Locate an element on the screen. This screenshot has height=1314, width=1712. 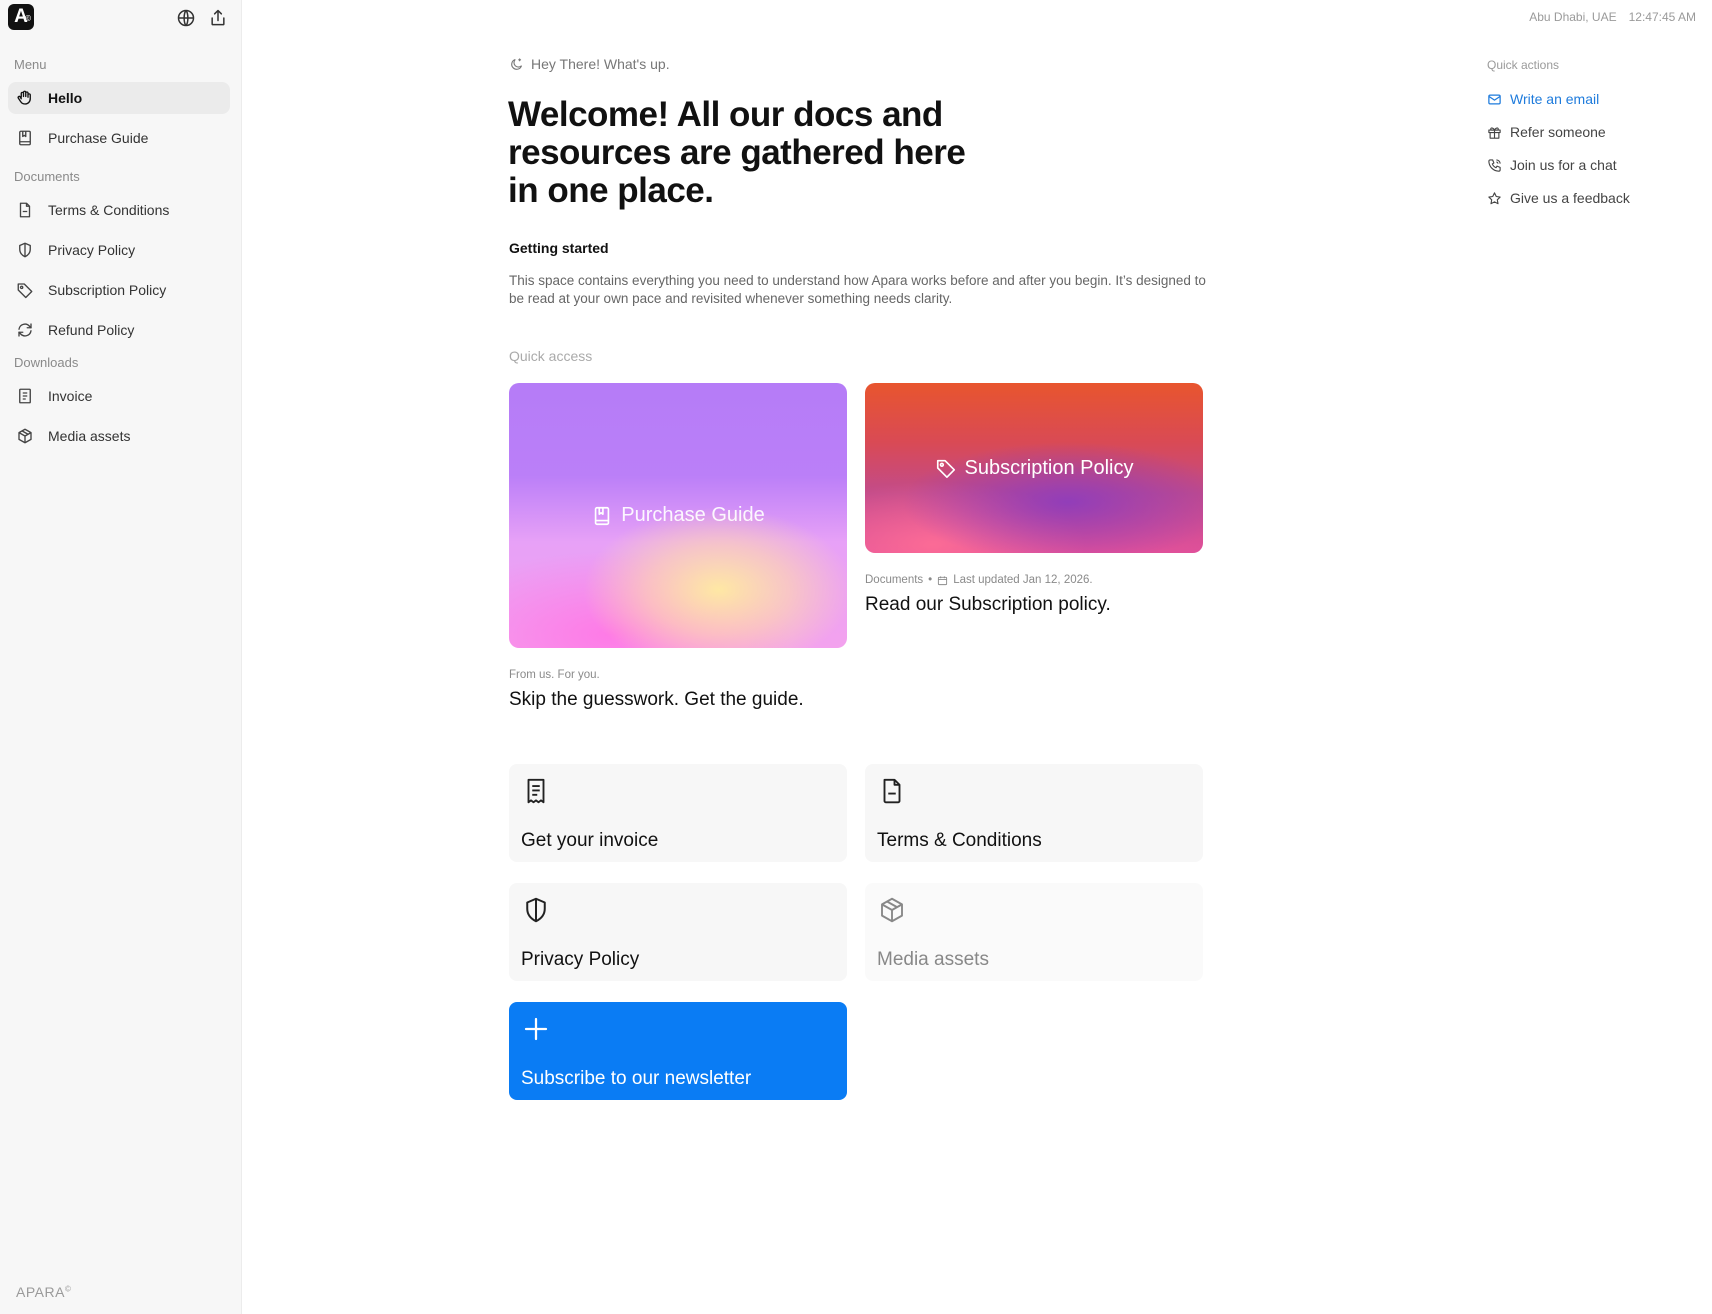
sidebar-item-invoice: Invoice is located at coordinates (119, 396).